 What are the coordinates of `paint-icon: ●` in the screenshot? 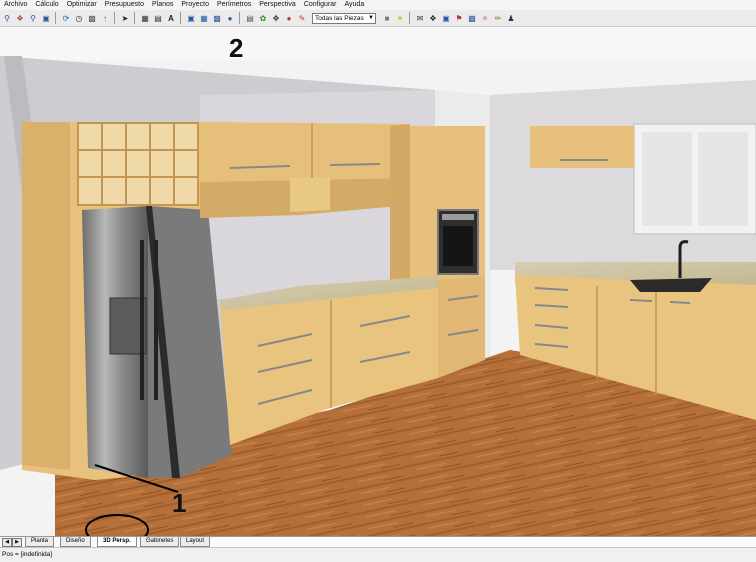 It's located at (289, 18).